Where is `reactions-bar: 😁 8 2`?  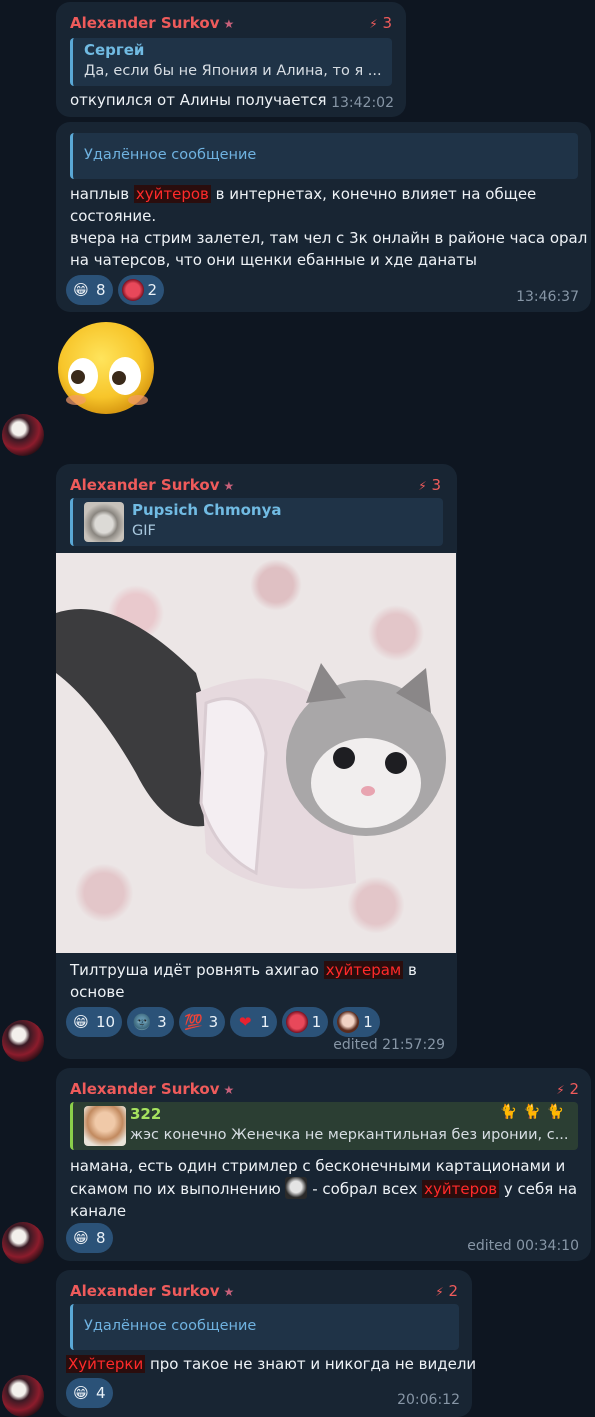
reactions-bar: 😁 8 2 is located at coordinates (115, 290).